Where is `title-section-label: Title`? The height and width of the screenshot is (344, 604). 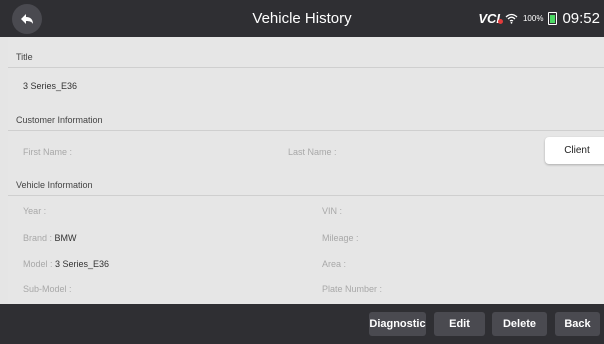
title-section-label: Title is located at coordinates (24, 57).